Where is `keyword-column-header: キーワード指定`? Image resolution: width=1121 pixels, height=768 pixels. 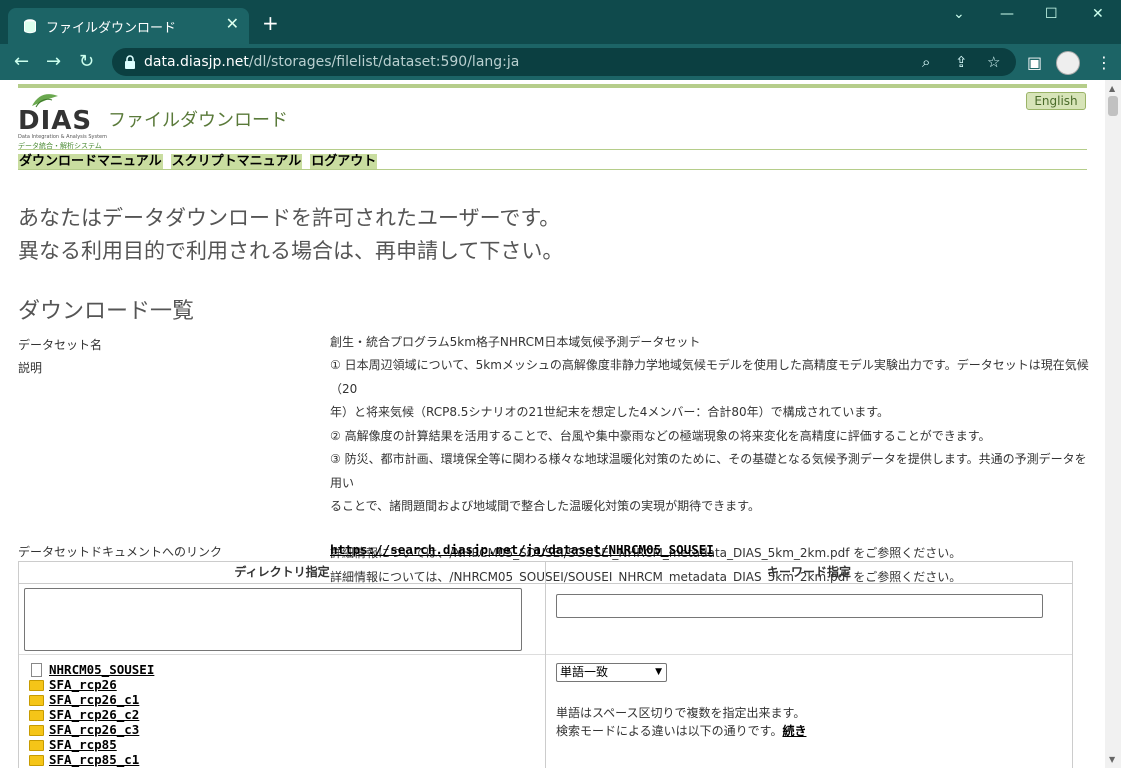
keyword-column-header: キーワード指定 is located at coordinates (809, 573).